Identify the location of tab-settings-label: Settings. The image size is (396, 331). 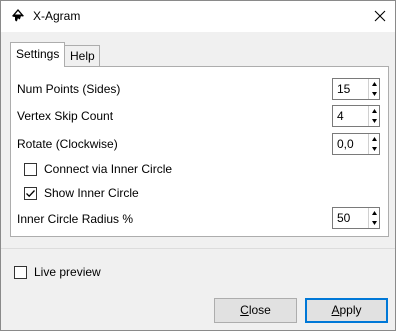
(38, 54).